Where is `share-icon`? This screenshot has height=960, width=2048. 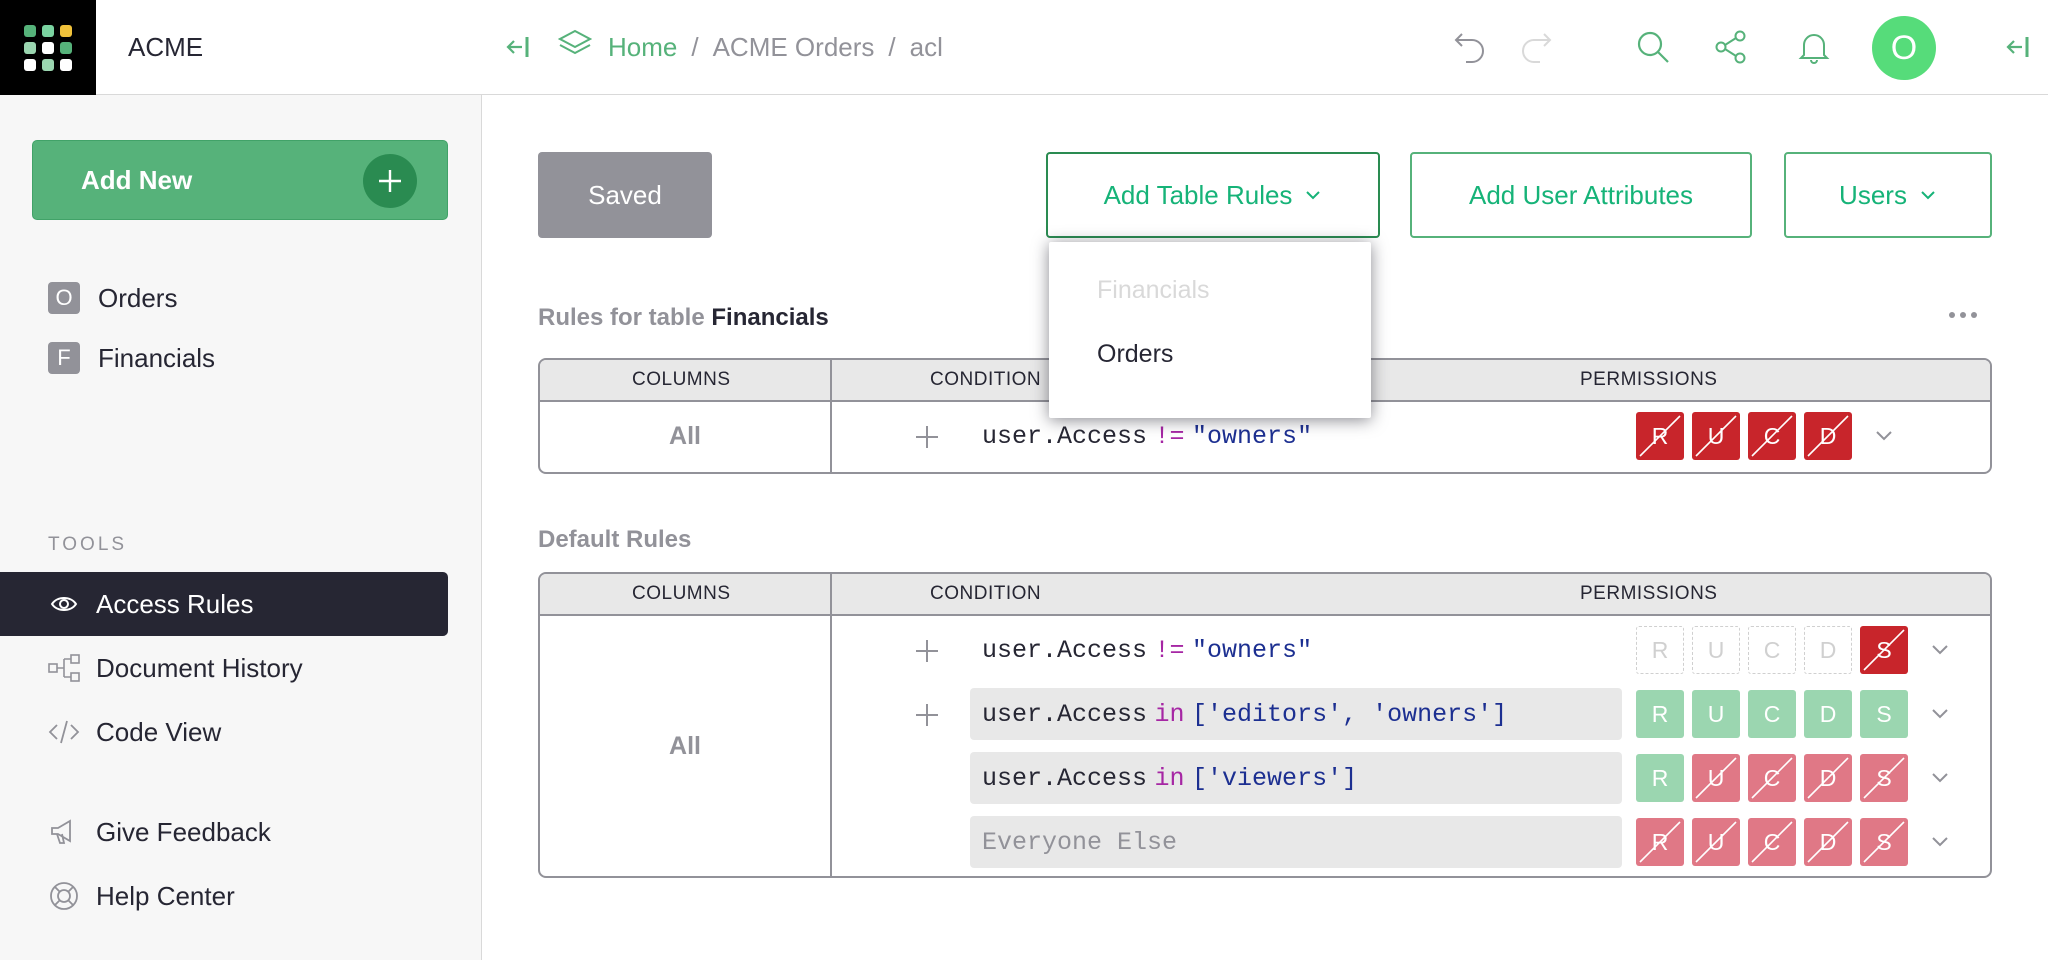
share-icon is located at coordinates (1731, 47).